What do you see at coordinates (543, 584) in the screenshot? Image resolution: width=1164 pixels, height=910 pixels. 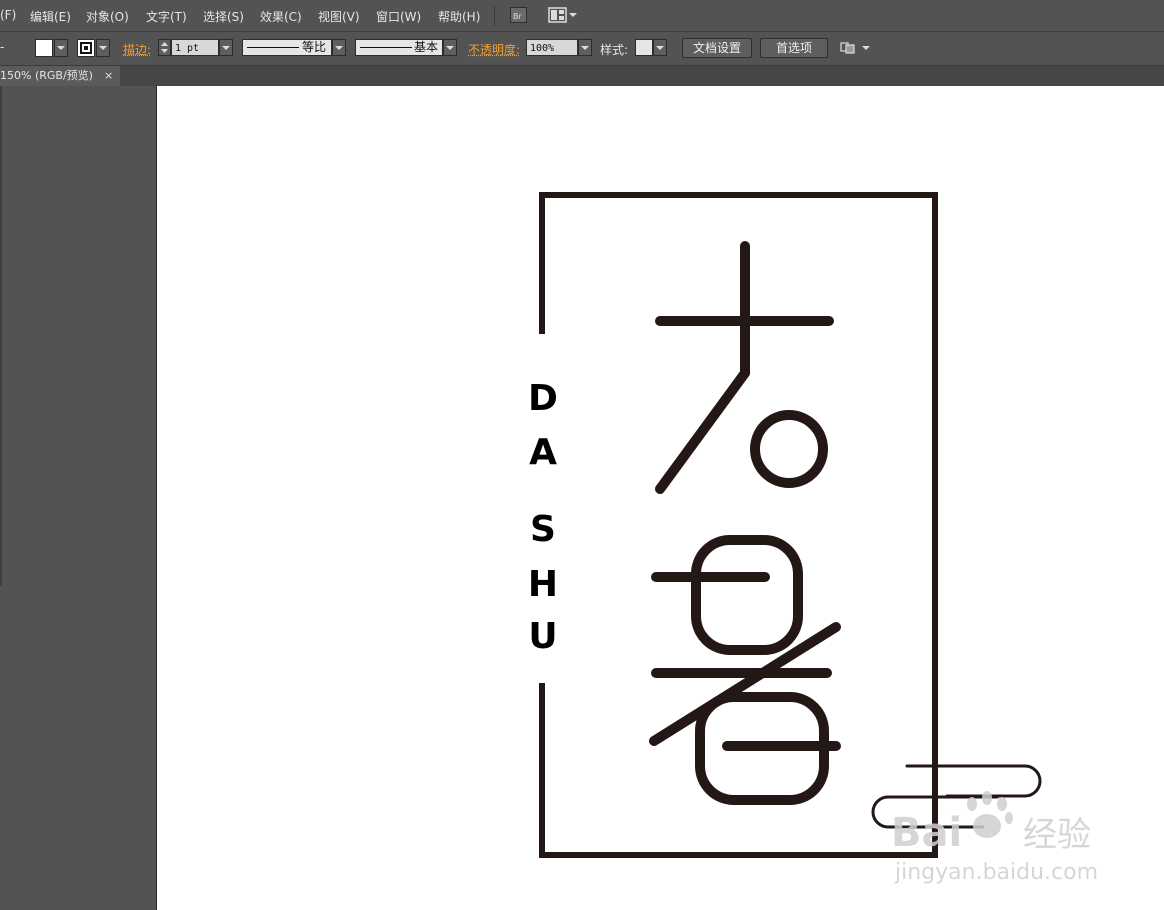 I see `letter-h: H` at bounding box center [543, 584].